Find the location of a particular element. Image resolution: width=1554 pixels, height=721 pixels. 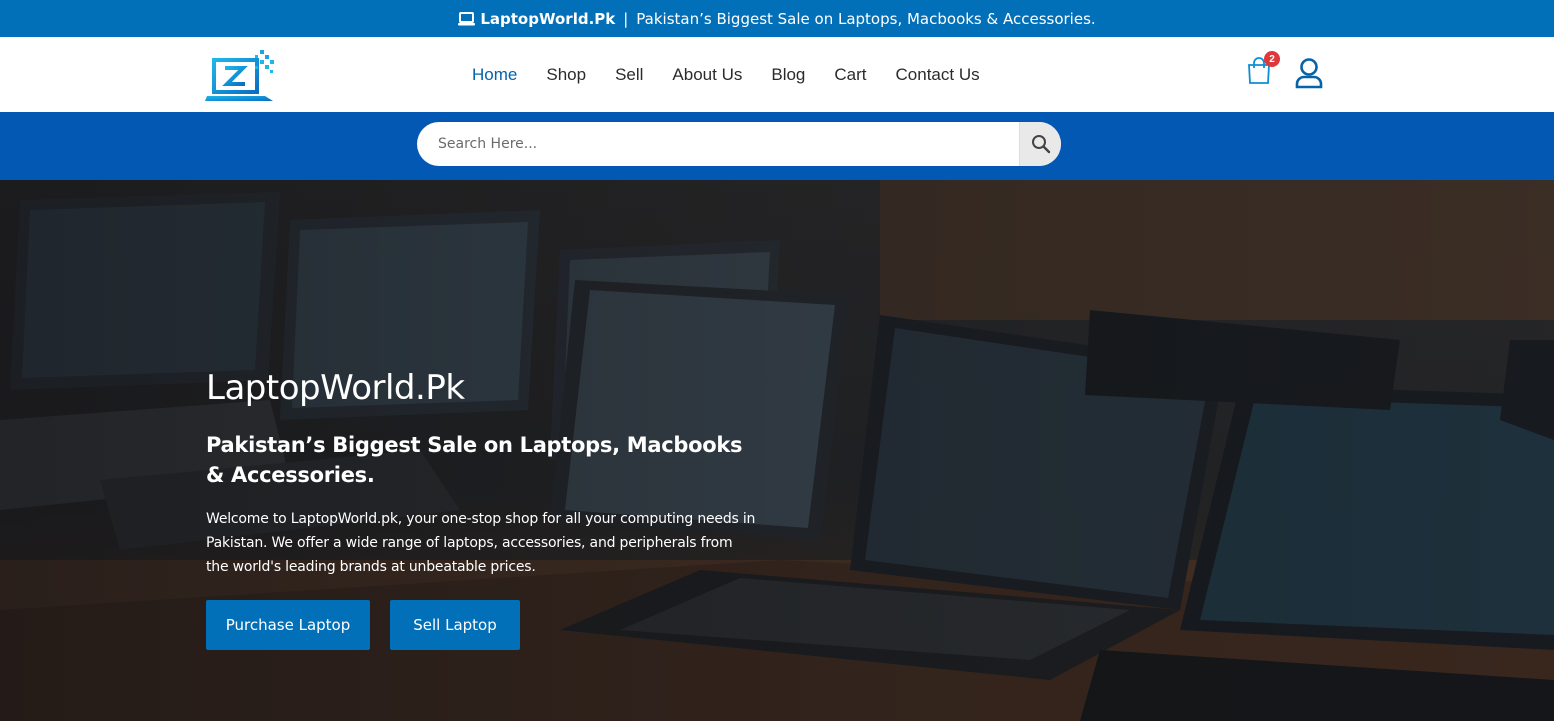

sell-laptop-button: Sell Laptop is located at coordinates (455, 625).